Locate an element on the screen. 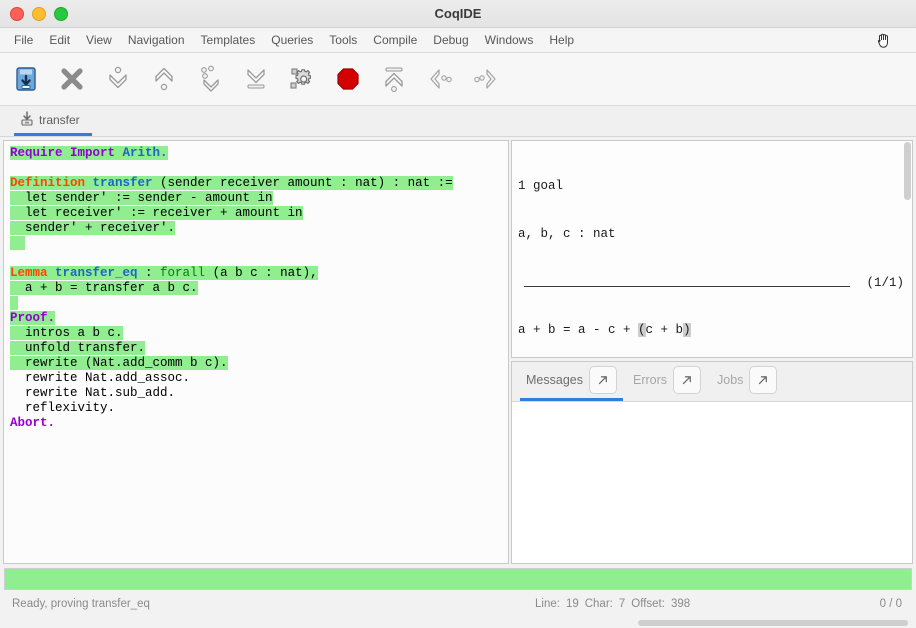 Image resolution: width=916 pixels, height=628 pixels. horizontal-scrollbar-thumb is located at coordinates (773, 623).